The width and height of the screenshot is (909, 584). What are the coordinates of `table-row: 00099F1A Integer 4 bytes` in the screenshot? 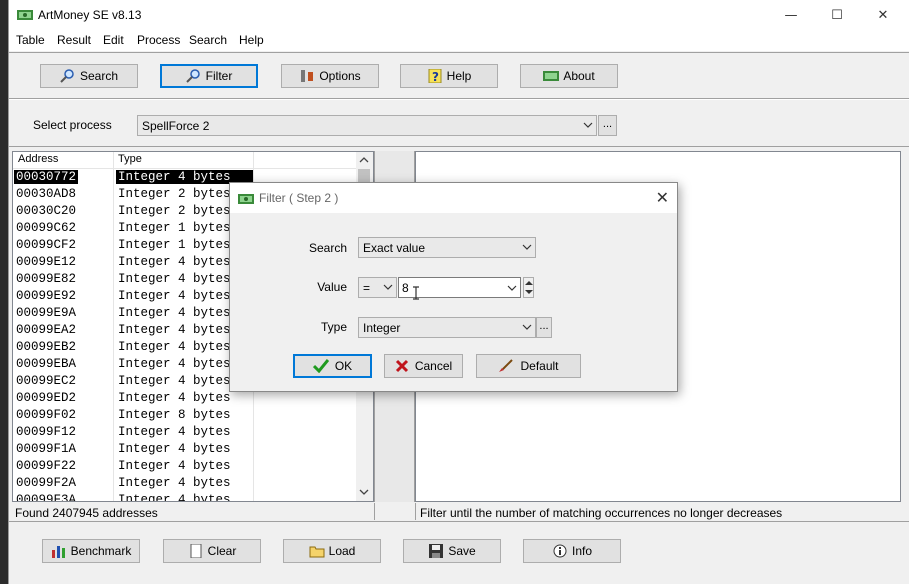 It's located at (133, 449).